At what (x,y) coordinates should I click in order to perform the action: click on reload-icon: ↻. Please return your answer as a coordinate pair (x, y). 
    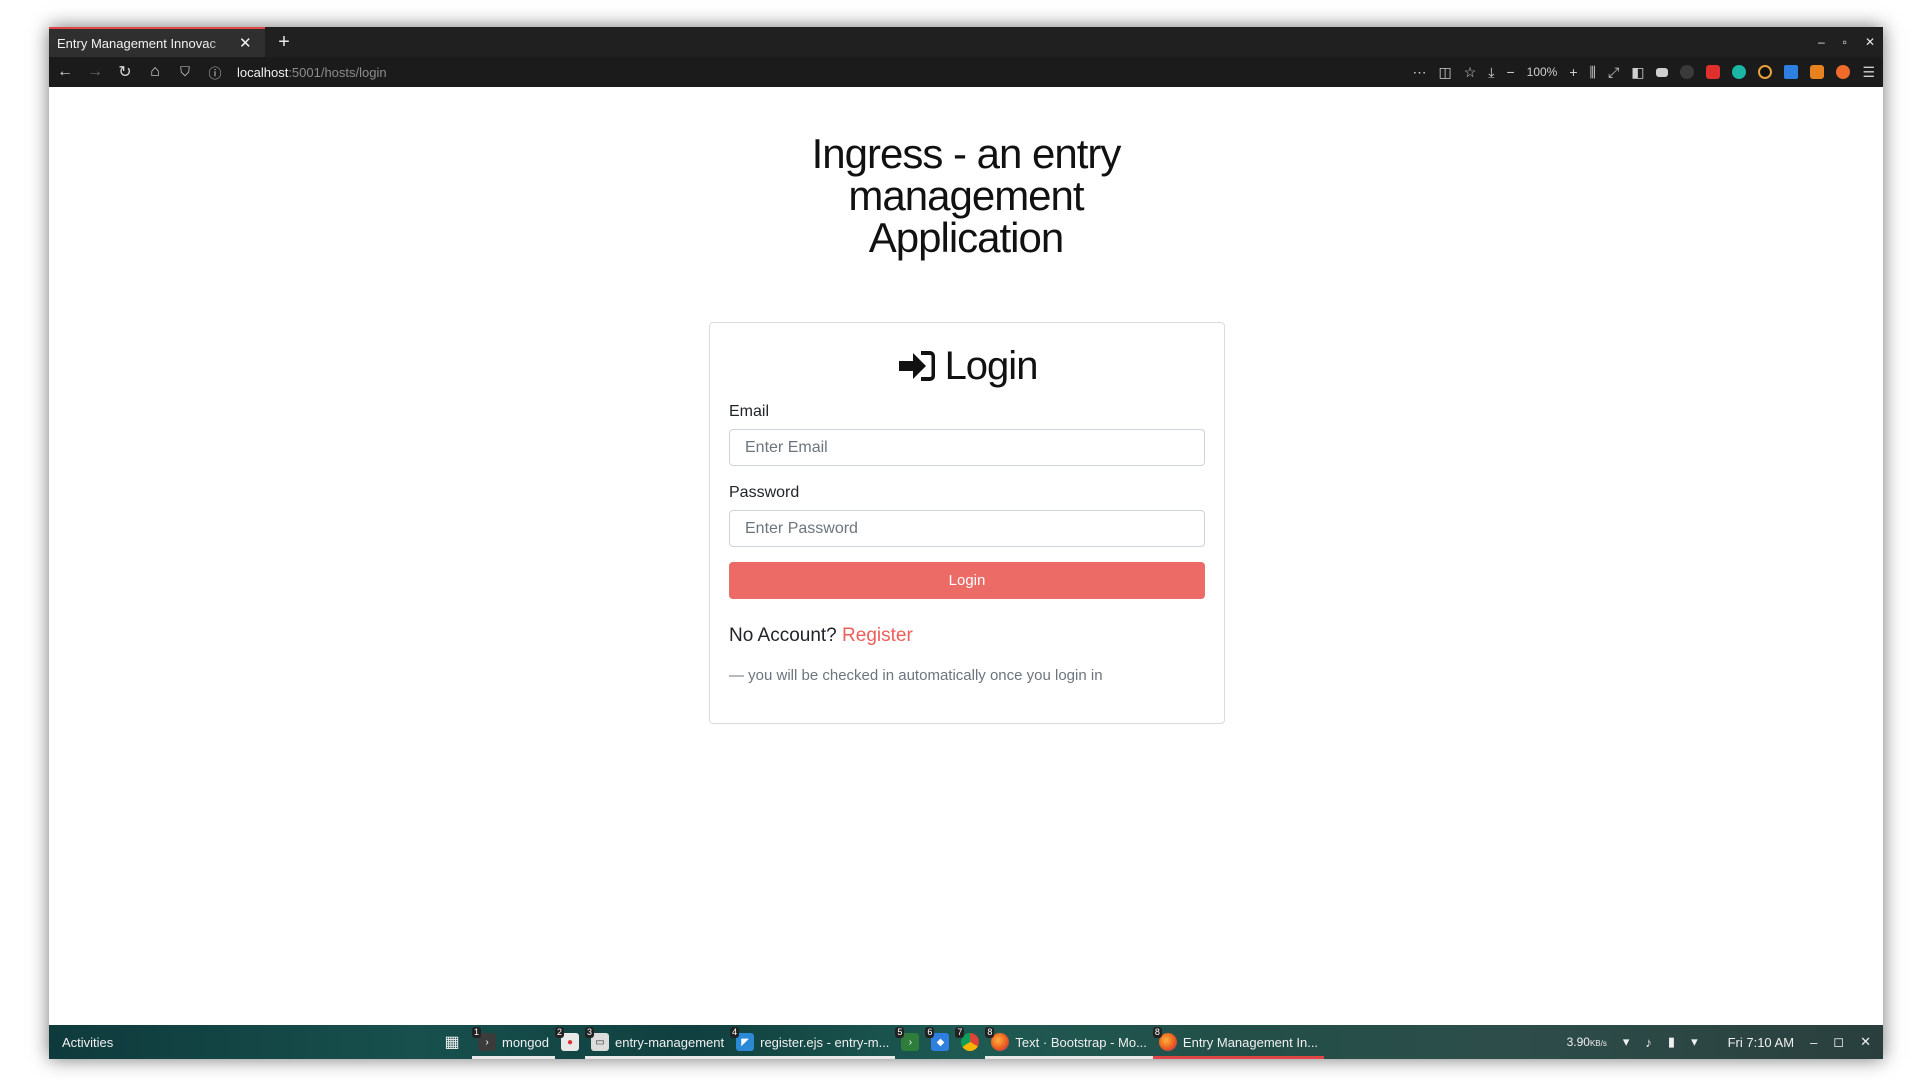
    Looking at the image, I should click on (125, 72).